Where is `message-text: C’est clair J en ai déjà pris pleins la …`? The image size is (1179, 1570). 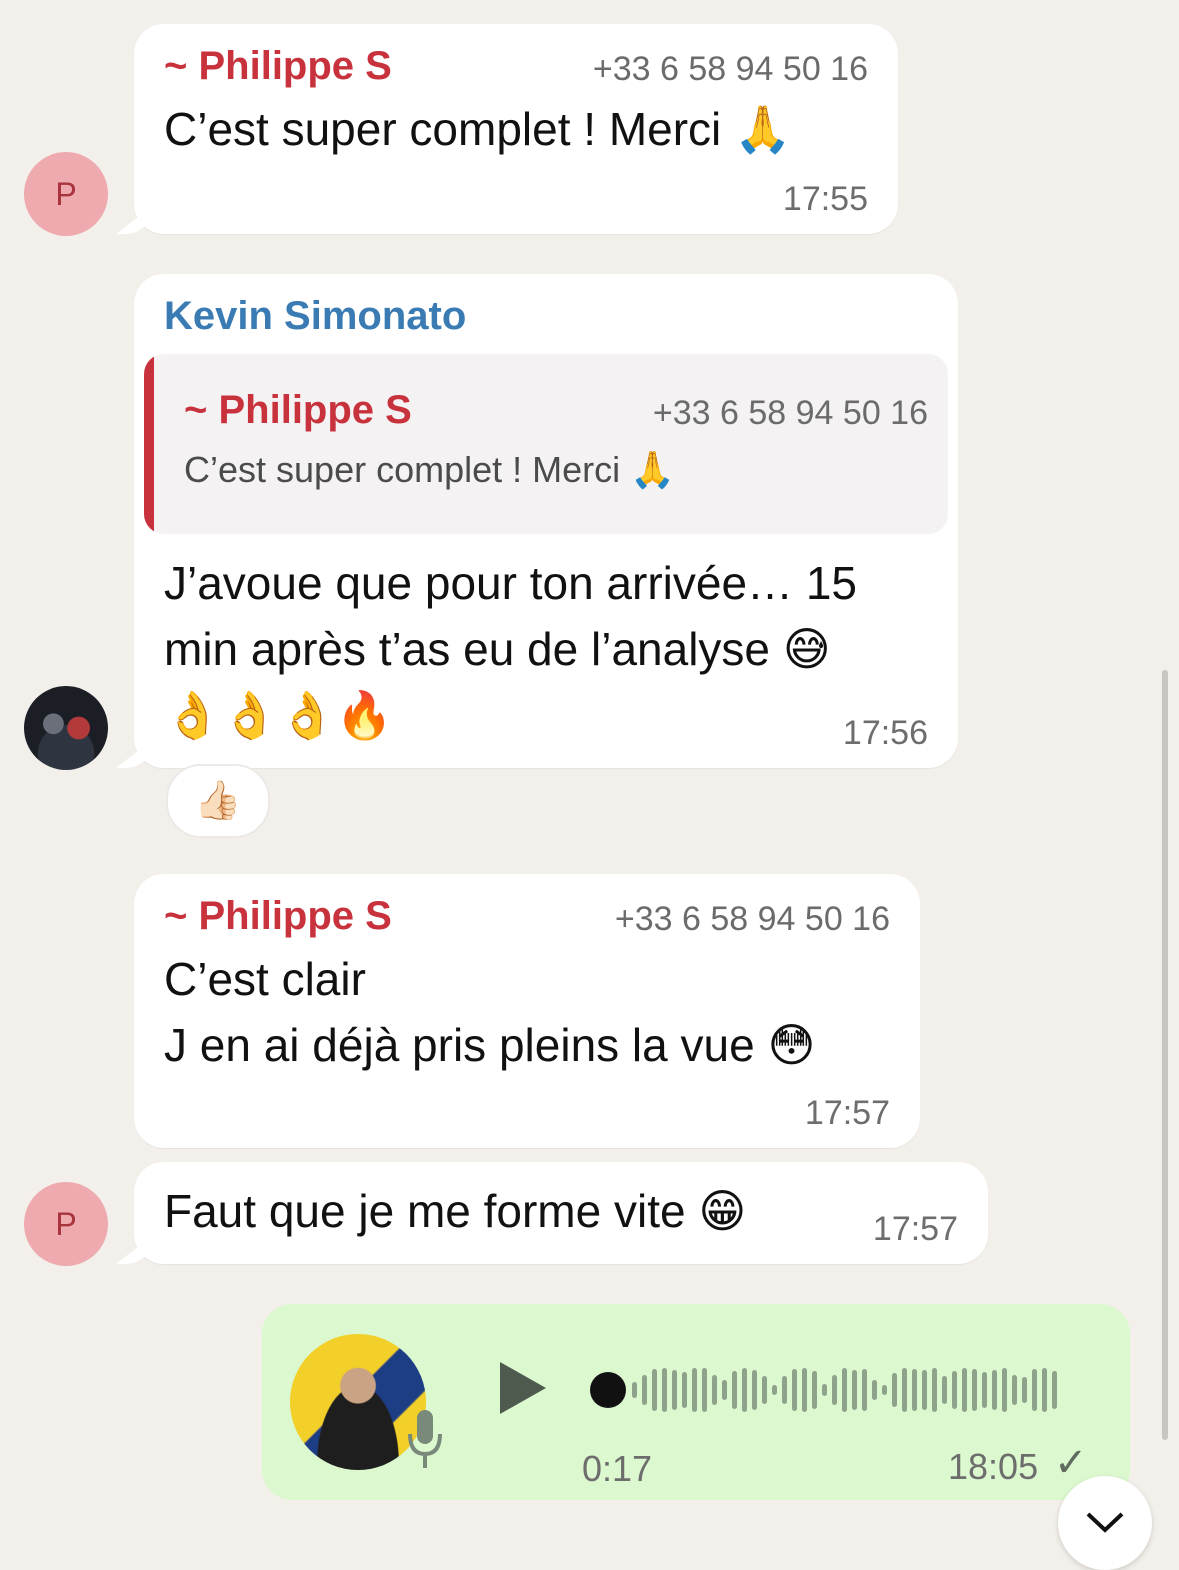 message-text: C’est clair J en ai déjà pris pleins la … is located at coordinates (490, 1012).